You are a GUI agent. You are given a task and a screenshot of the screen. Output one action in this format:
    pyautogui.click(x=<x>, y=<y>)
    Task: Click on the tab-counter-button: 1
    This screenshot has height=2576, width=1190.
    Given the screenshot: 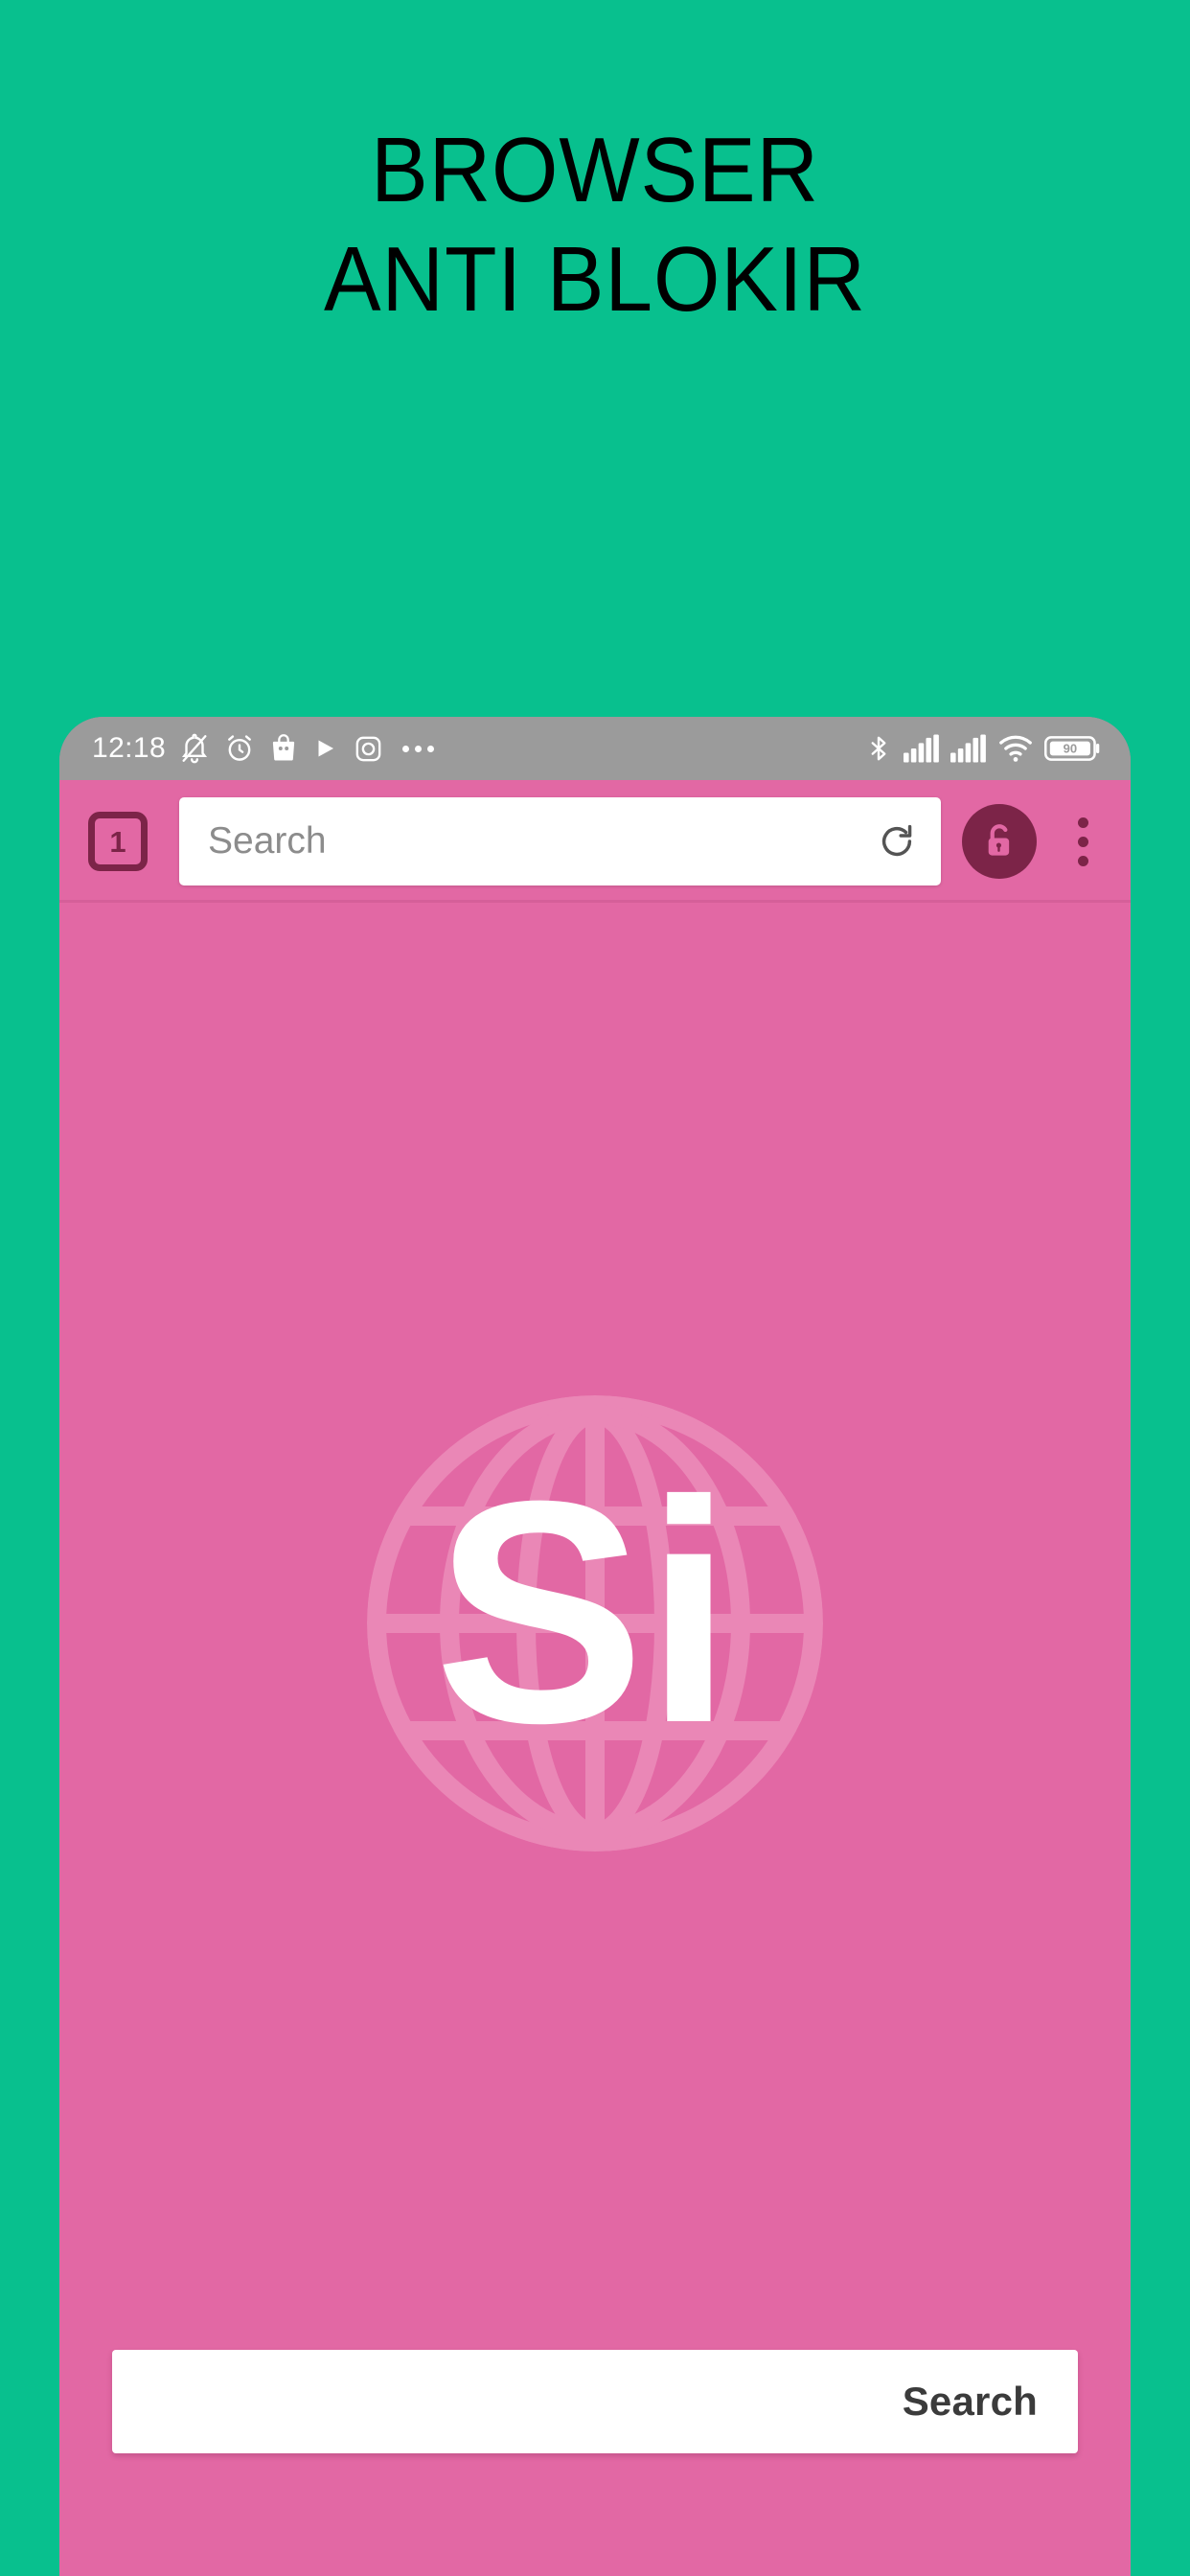 What is the action you would take?
    pyautogui.click(x=118, y=841)
    